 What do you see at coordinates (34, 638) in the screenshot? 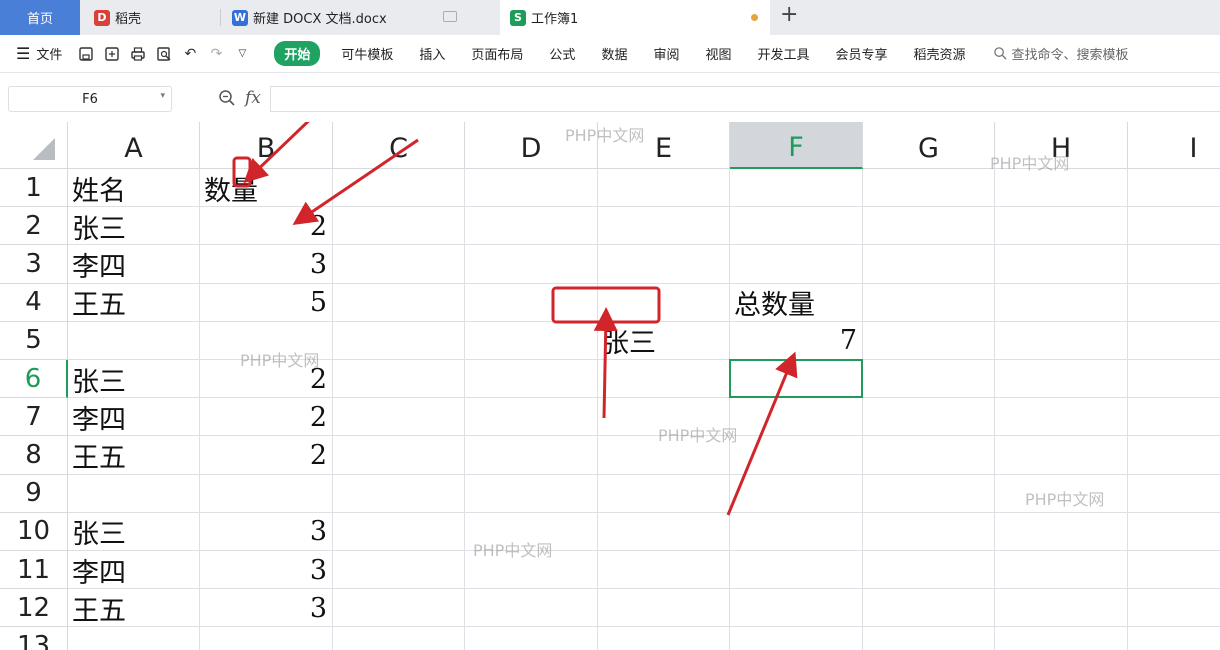
I see `row-header-13: 13` at bounding box center [34, 638].